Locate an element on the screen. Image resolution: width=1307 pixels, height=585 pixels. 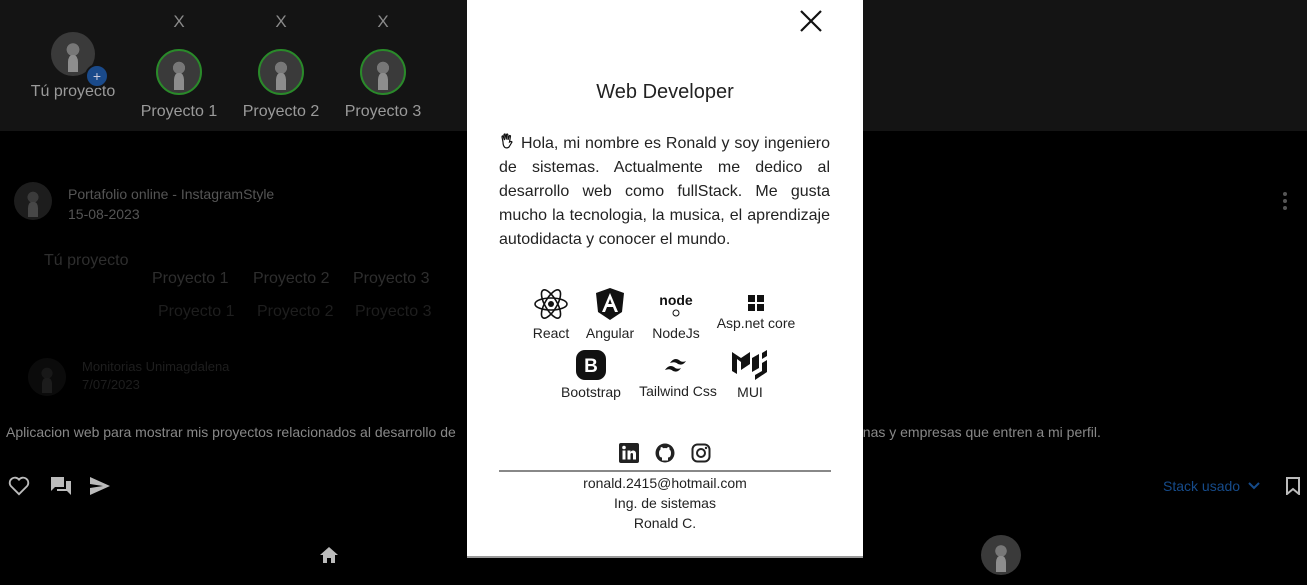
story-label: Proyecto 1 is located at coordinates (179, 111).